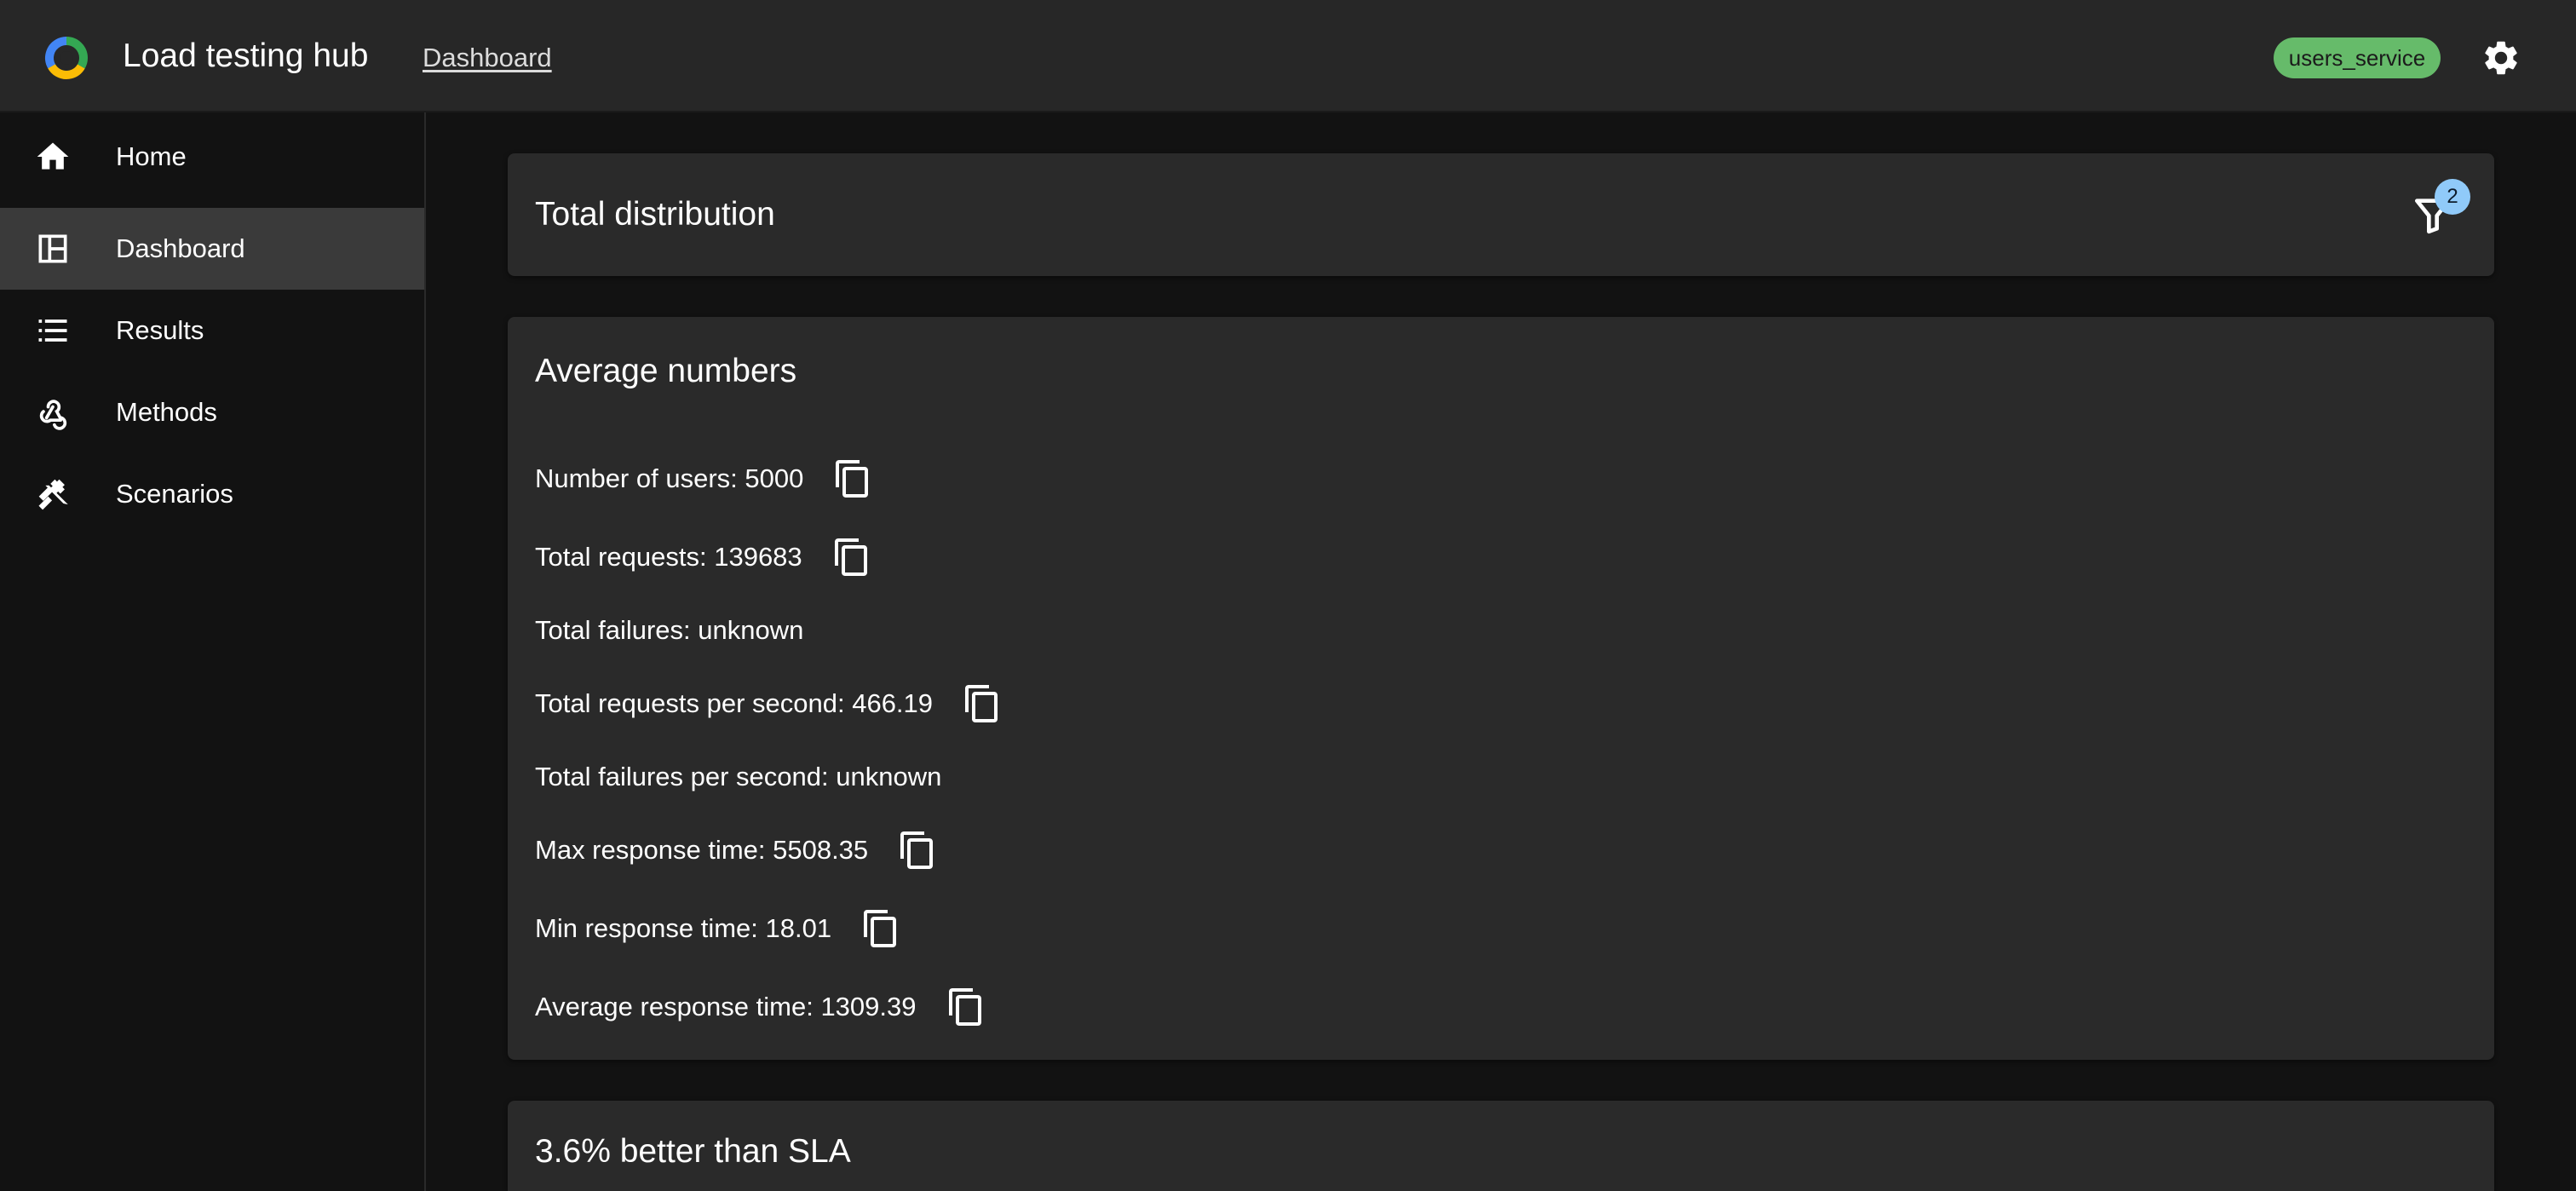 Image resolution: width=2576 pixels, height=1191 pixels. What do you see at coordinates (1501, 214) in the screenshot?
I see `total-distribution-card: Total distribution 2` at bounding box center [1501, 214].